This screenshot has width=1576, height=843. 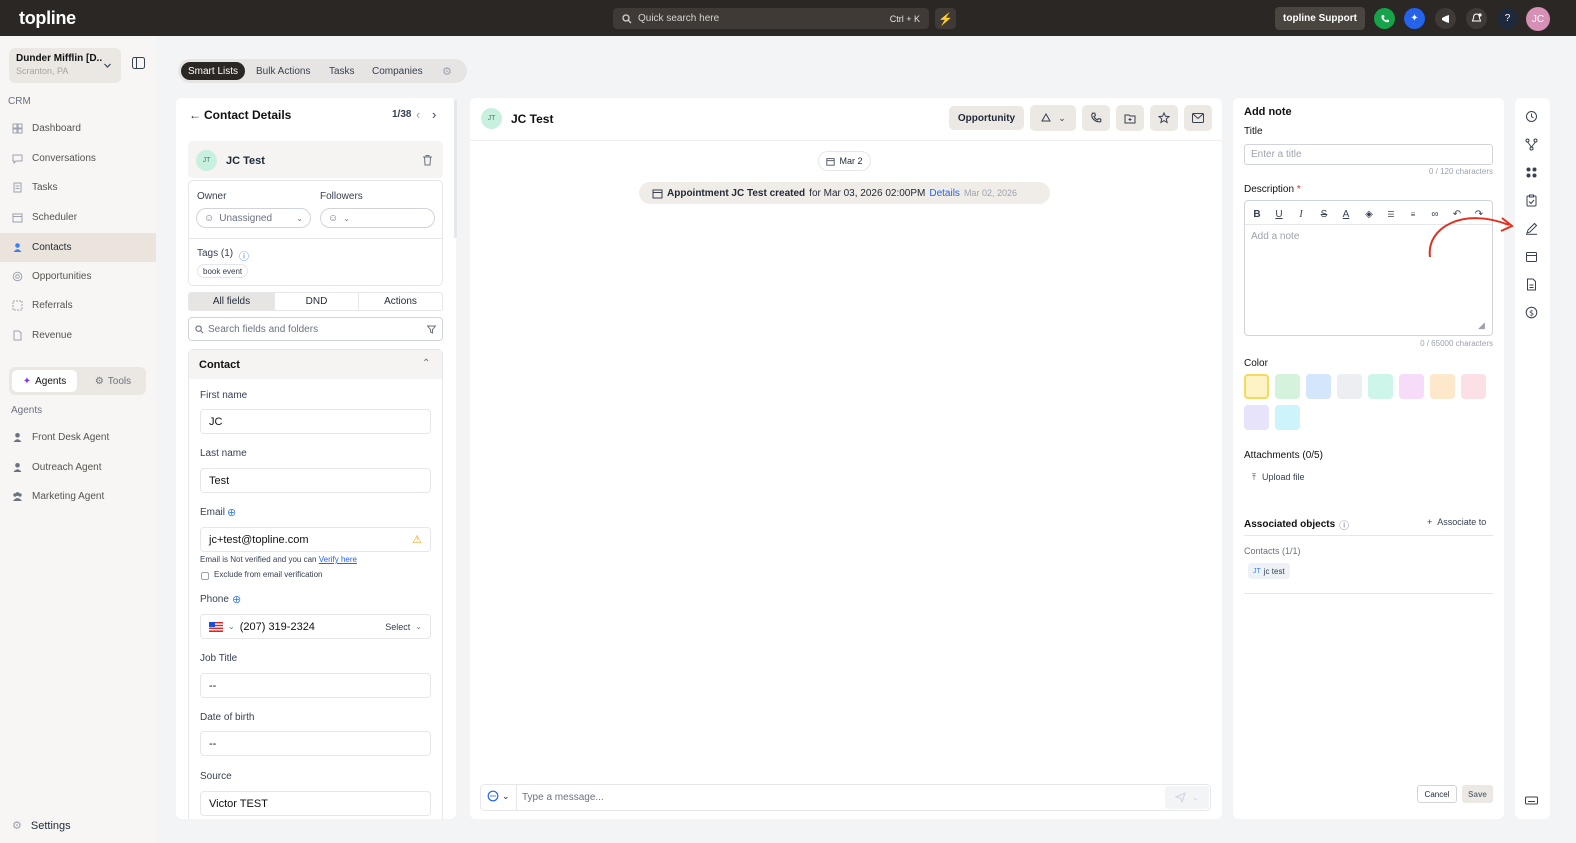 What do you see at coordinates (1096, 118) in the screenshot?
I see `call-button` at bounding box center [1096, 118].